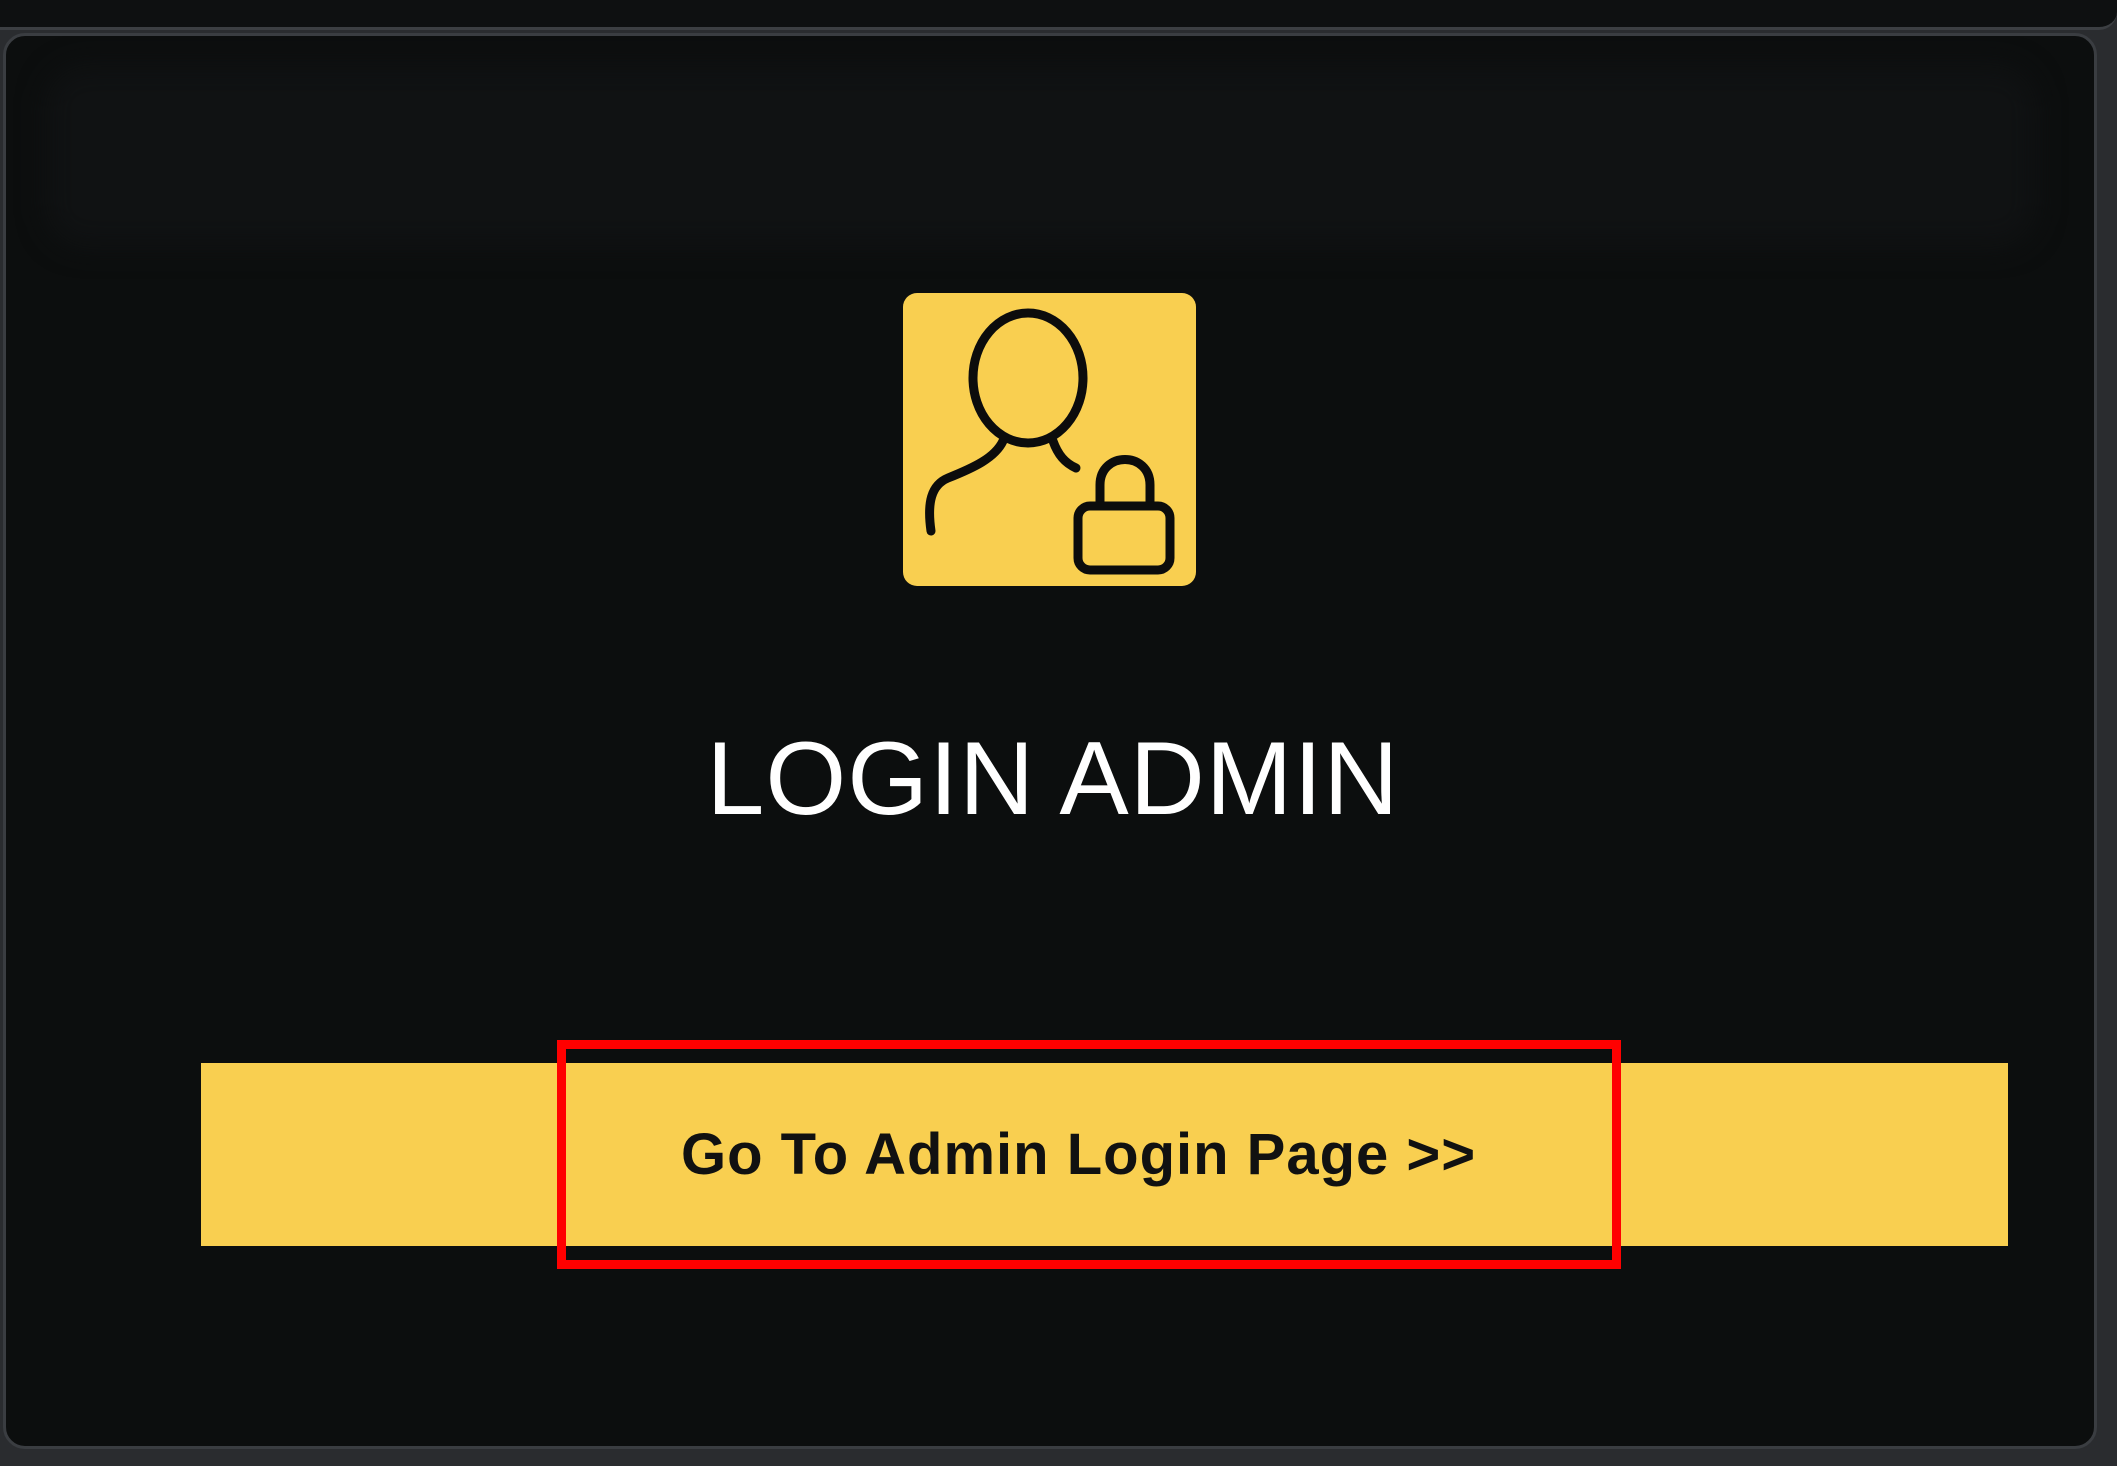 The height and width of the screenshot is (1466, 2117). What do you see at coordinates (1079, 1154) in the screenshot?
I see `go-to-admin-login-label: Go To Admin Login Page >>` at bounding box center [1079, 1154].